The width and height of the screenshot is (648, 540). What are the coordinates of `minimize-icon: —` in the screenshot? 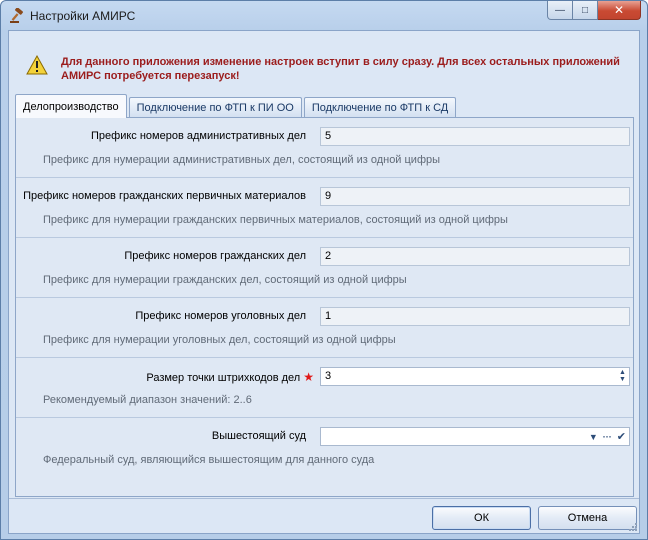 It's located at (560, 10).